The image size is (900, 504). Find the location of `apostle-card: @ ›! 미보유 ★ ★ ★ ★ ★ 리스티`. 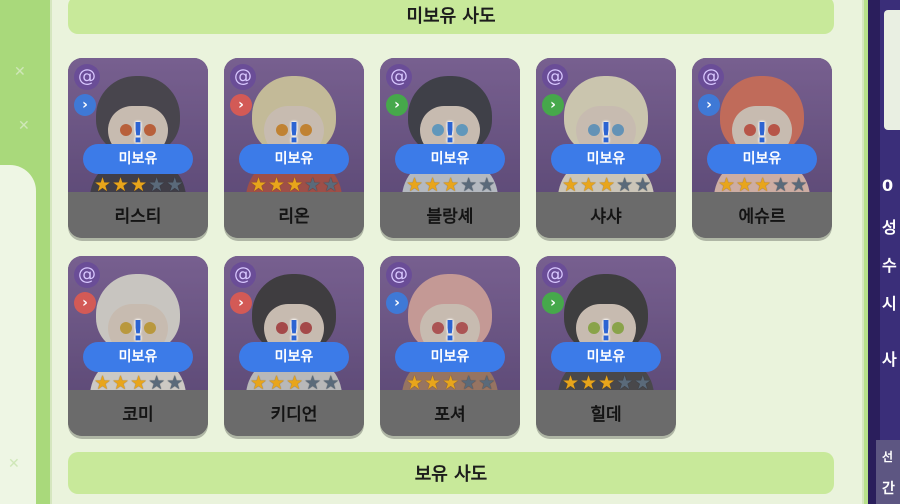

apostle-card: @ ›! 미보유 ★ ★ ★ ★ ★ 리스티 is located at coordinates (138, 148).